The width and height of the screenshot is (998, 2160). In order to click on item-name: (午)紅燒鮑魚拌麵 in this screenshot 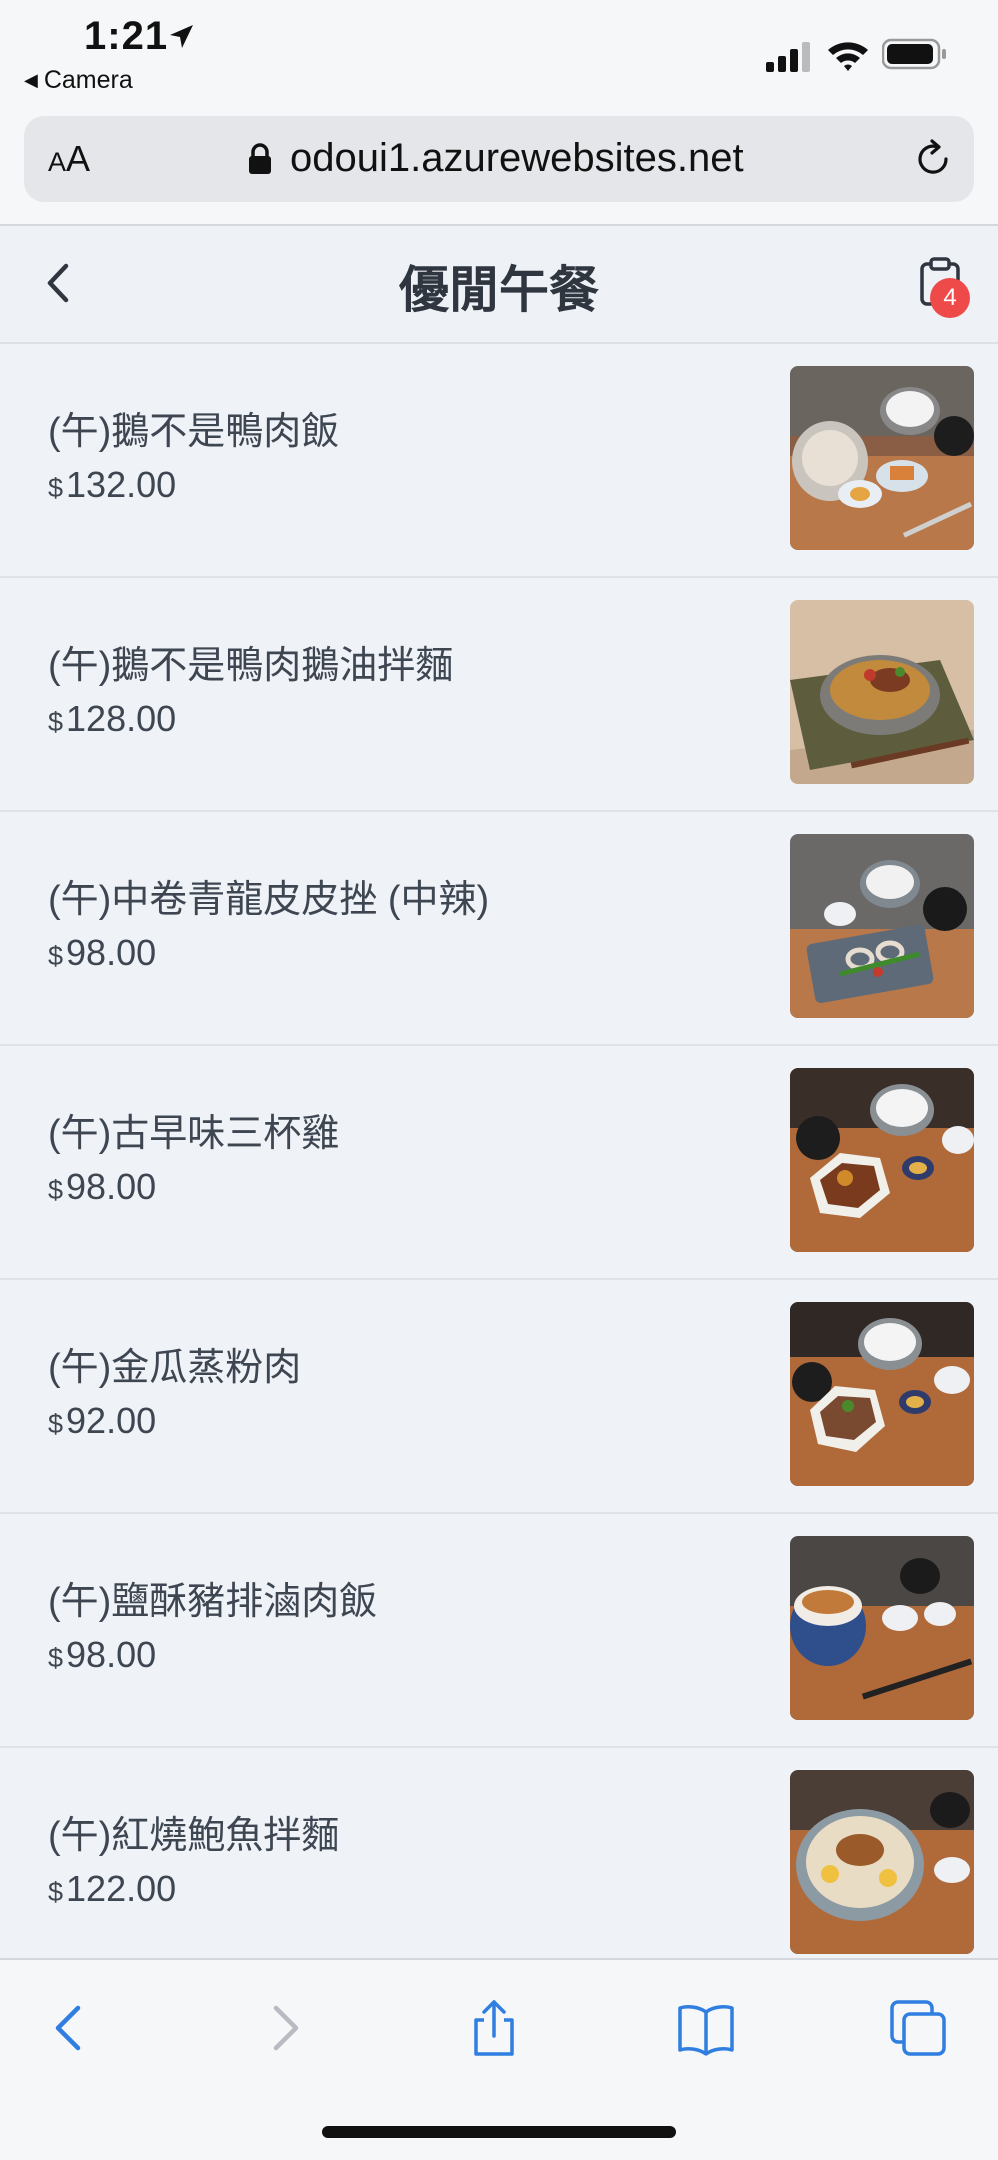, I will do `click(194, 1836)`.